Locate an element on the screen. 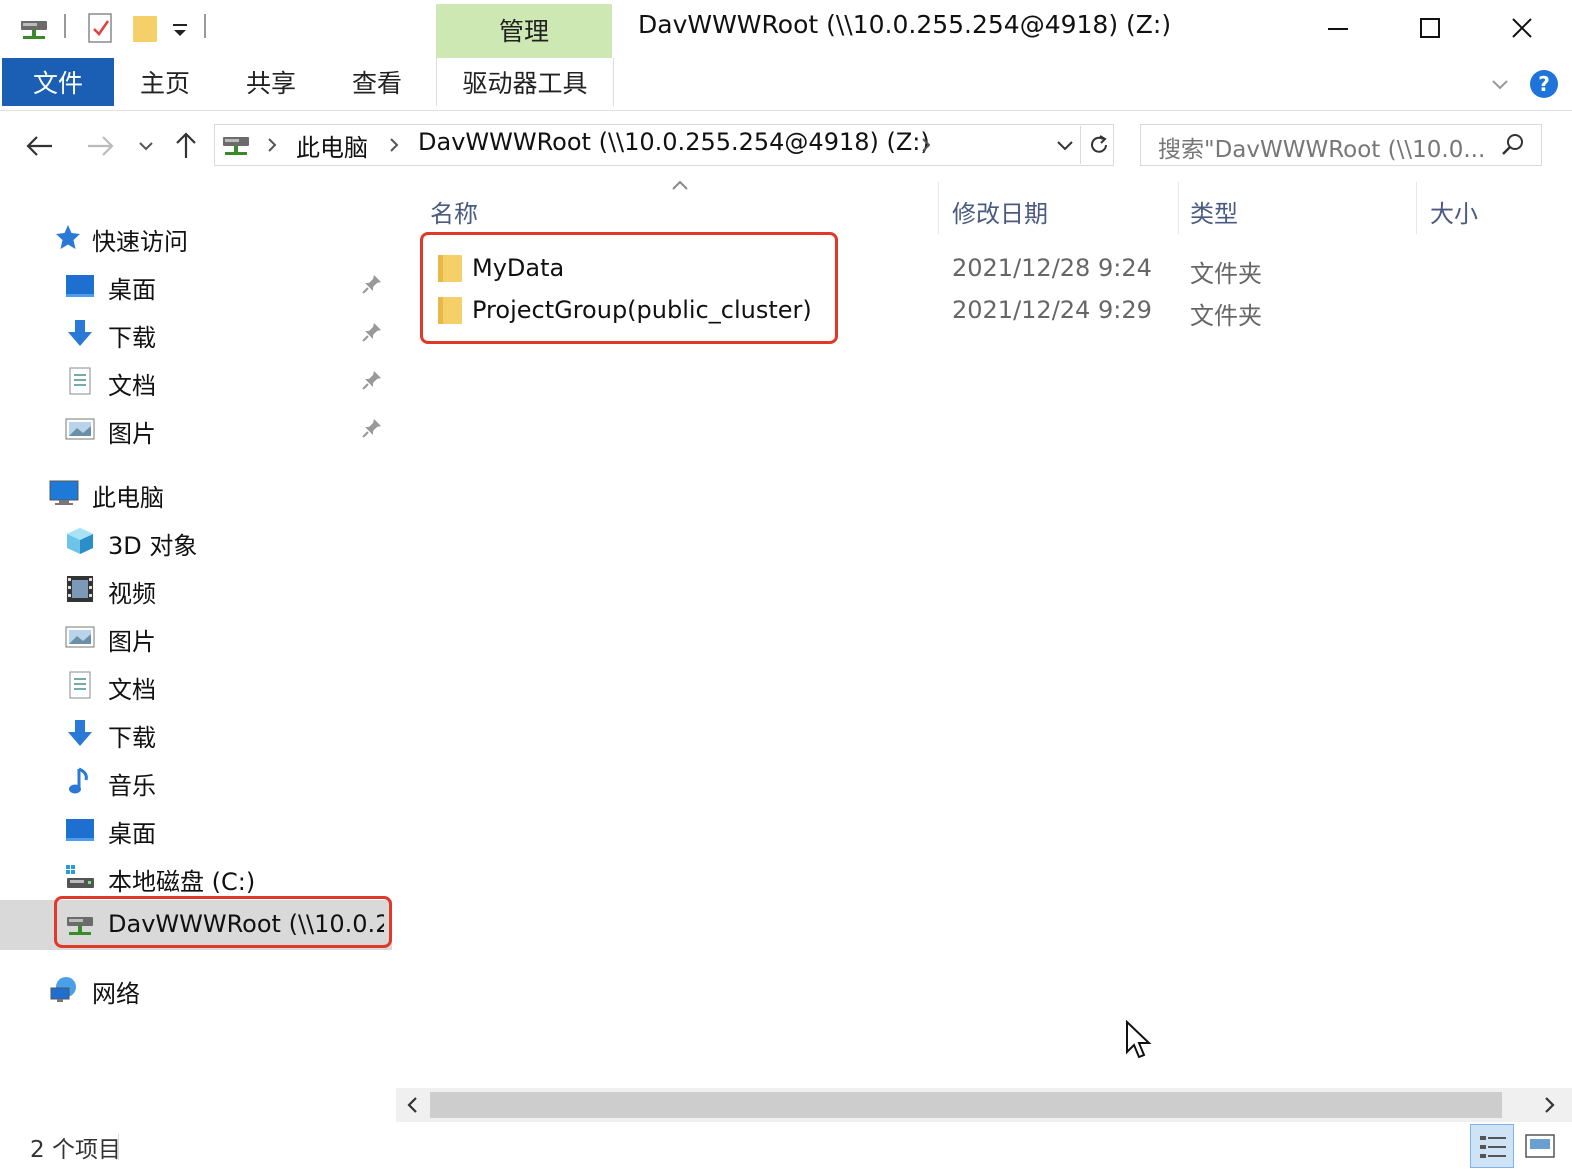 This screenshot has height=1174, width=1572. large-icons-view-icon is located at coordinates (1540, 1146).